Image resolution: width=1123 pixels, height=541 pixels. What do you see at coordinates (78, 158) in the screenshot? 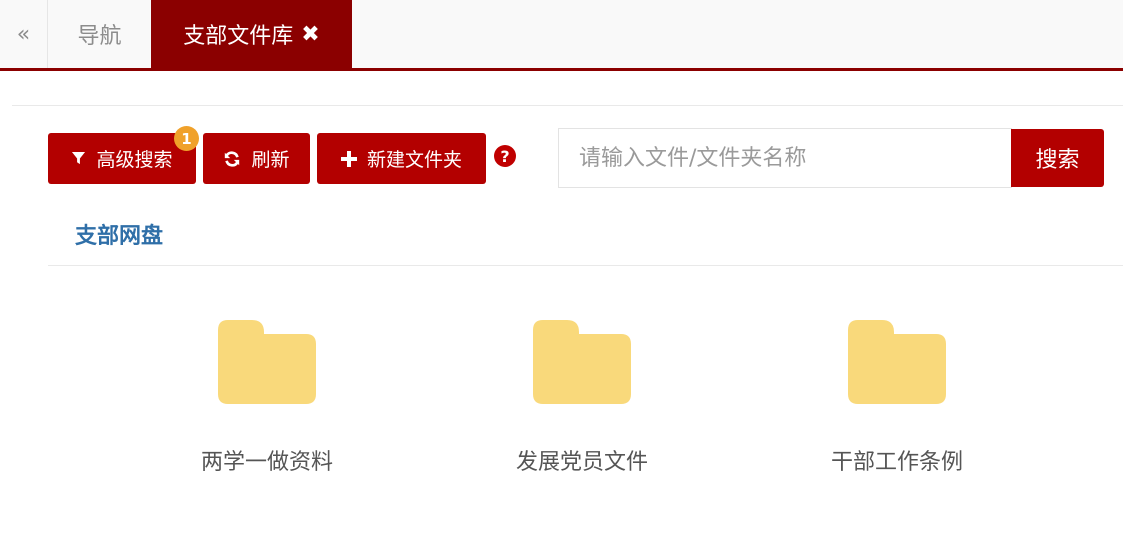
I see `filter-icon` at bounding box center [78, 158].